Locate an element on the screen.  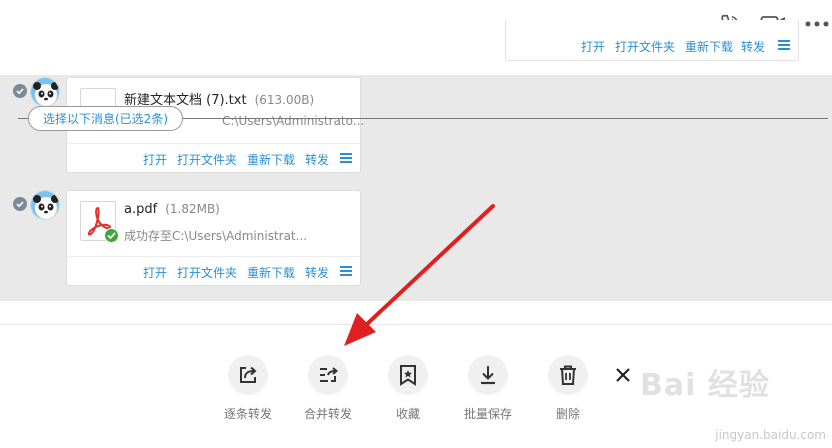
merge-forward-icon is located at coordinates (328, 375).